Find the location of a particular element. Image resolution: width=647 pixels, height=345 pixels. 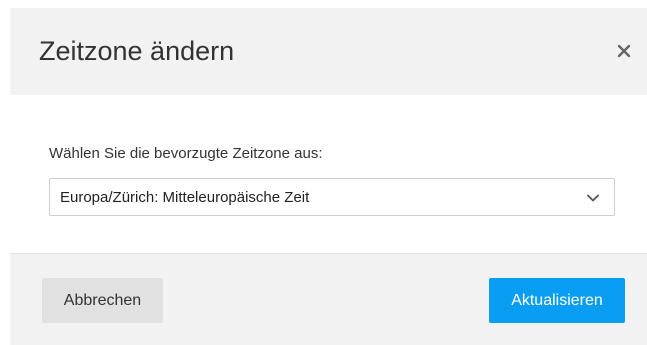

cancel-button: Abbrechen is located at coordinates (102, 300).